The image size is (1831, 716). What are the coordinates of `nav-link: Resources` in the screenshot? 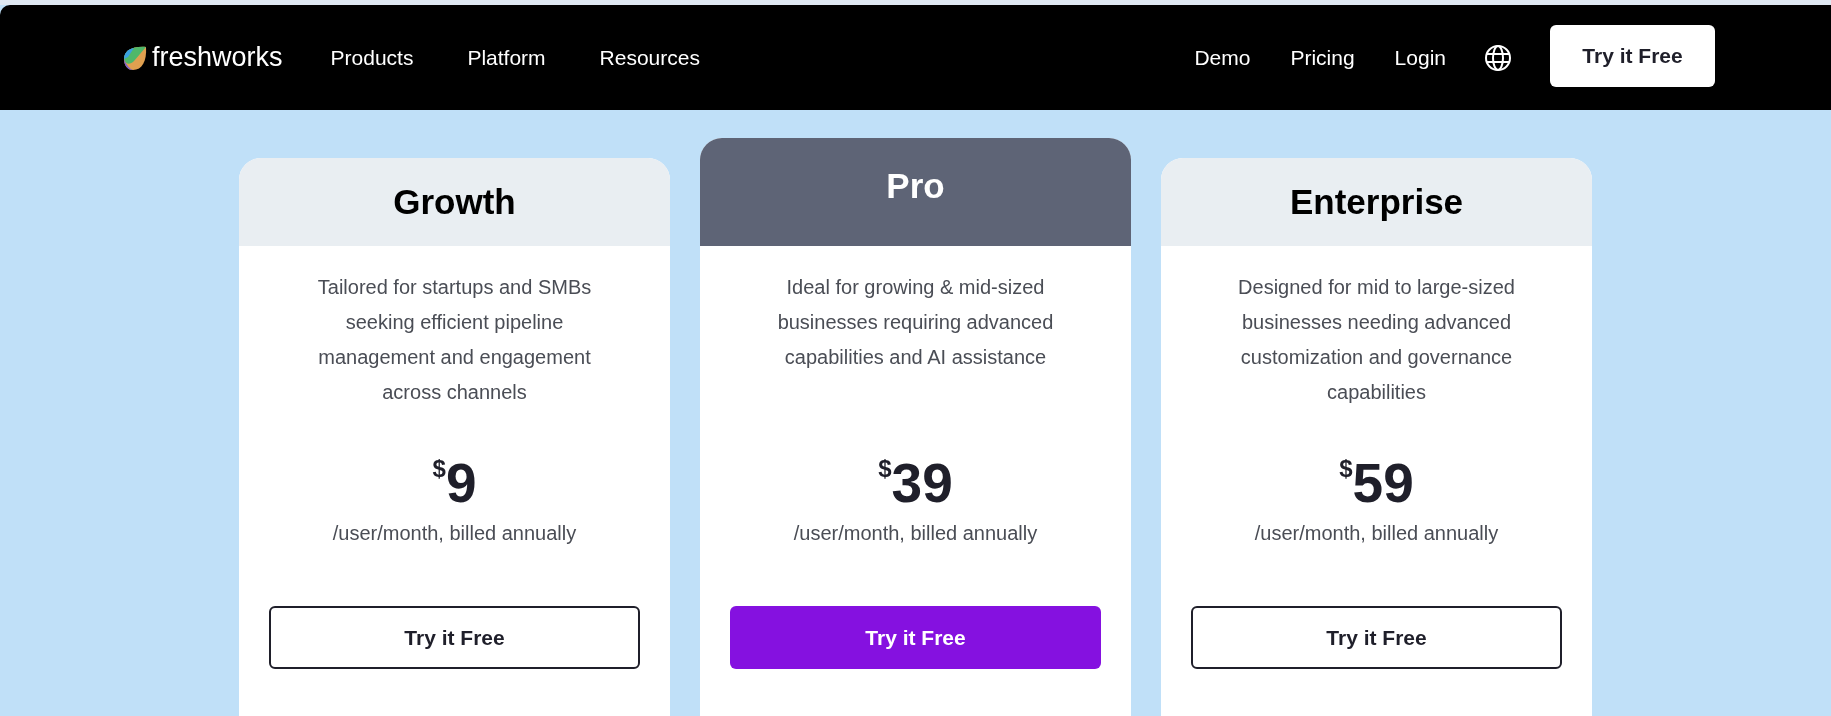 It's located at (649, 57).